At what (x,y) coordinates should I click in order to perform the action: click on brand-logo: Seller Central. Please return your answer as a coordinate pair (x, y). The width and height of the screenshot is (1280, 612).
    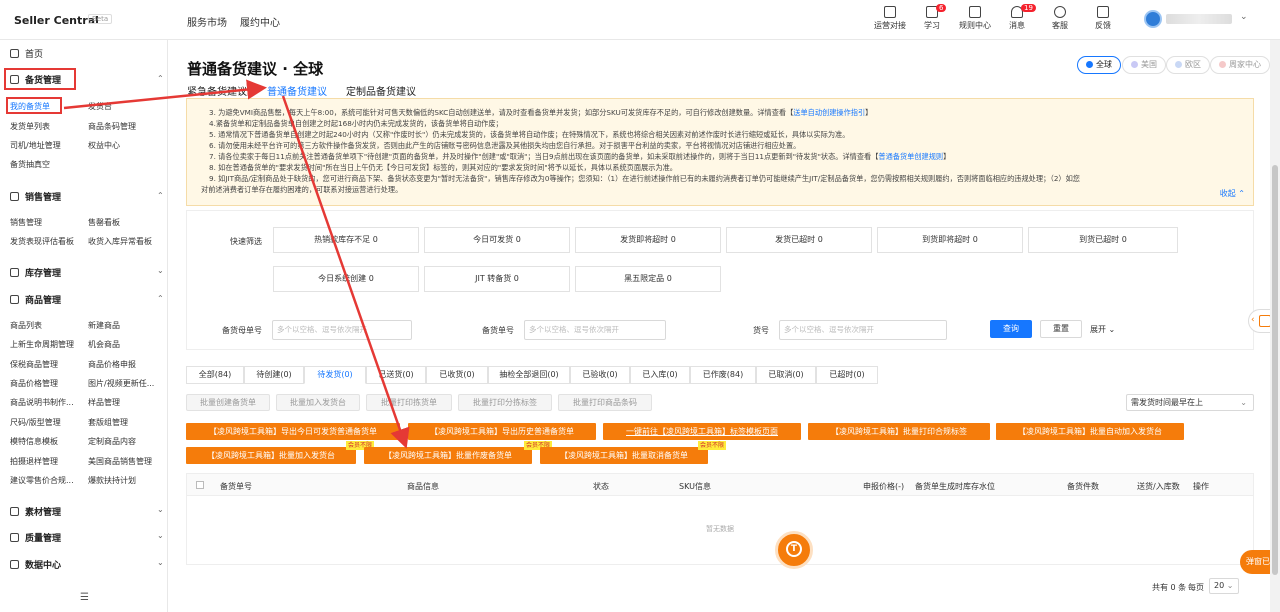
    Looking at the image, I should click on (56, 20).